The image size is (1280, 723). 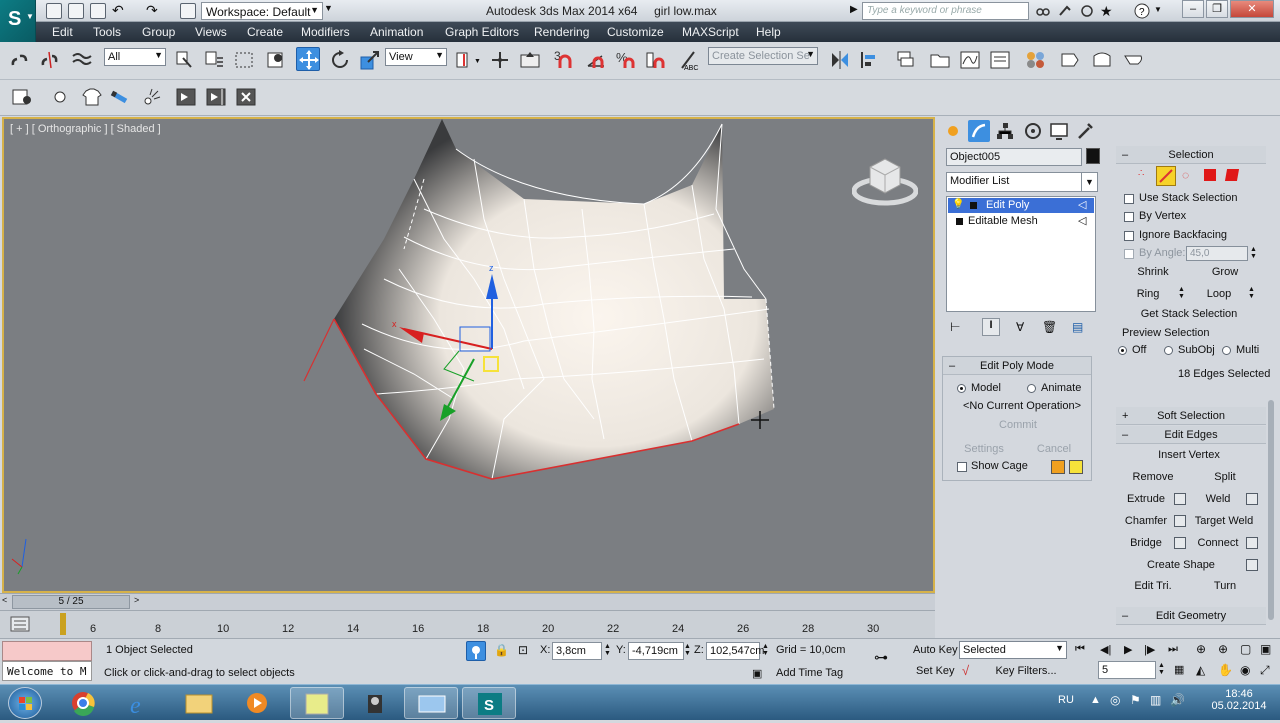 I want to click on render-production-icon, so click(x=1134, y=60).